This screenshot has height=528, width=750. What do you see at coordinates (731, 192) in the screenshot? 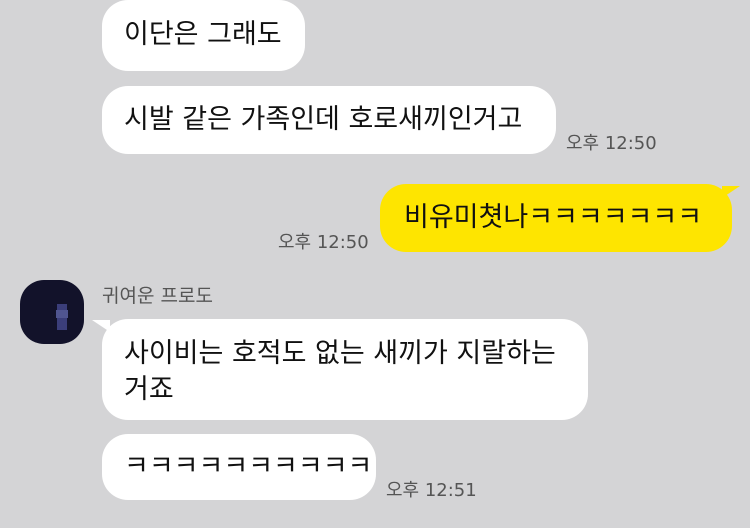
I see `my-bubble-tail` at bounding box center [731, 192].